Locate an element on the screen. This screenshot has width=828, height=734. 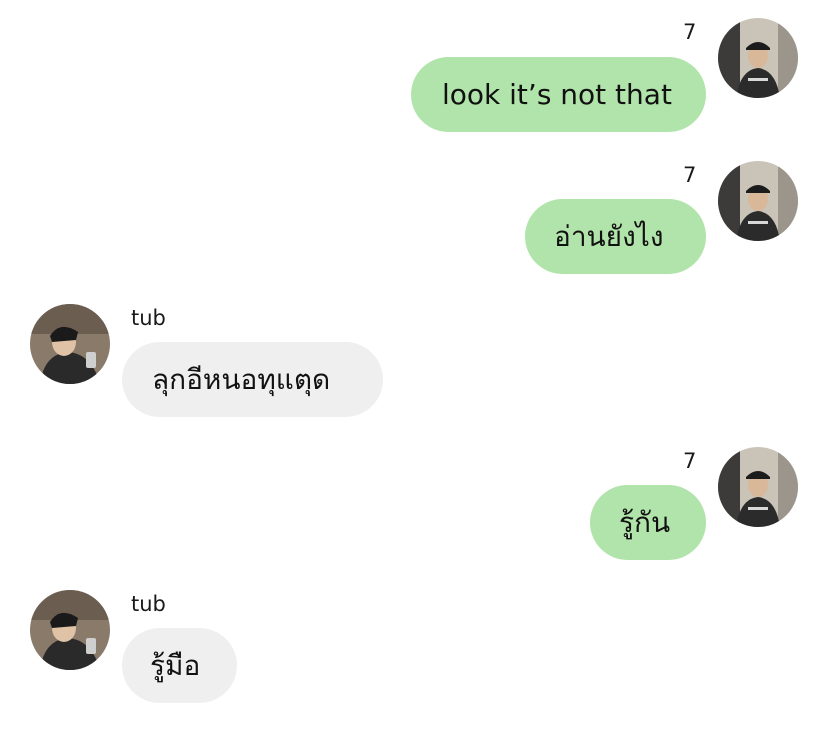
message-text: รู้มือ is located at coordinates (175, 665).